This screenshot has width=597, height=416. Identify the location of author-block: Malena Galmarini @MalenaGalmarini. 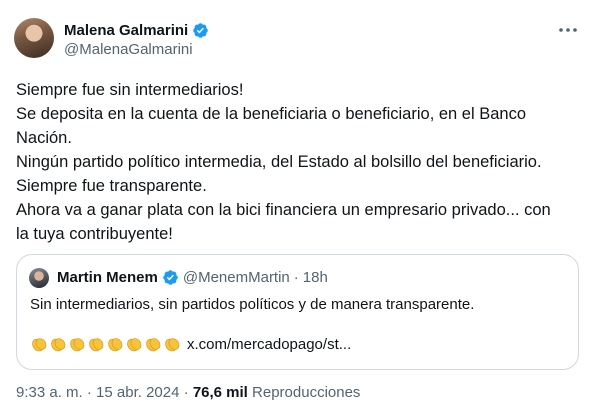
(136, 39).